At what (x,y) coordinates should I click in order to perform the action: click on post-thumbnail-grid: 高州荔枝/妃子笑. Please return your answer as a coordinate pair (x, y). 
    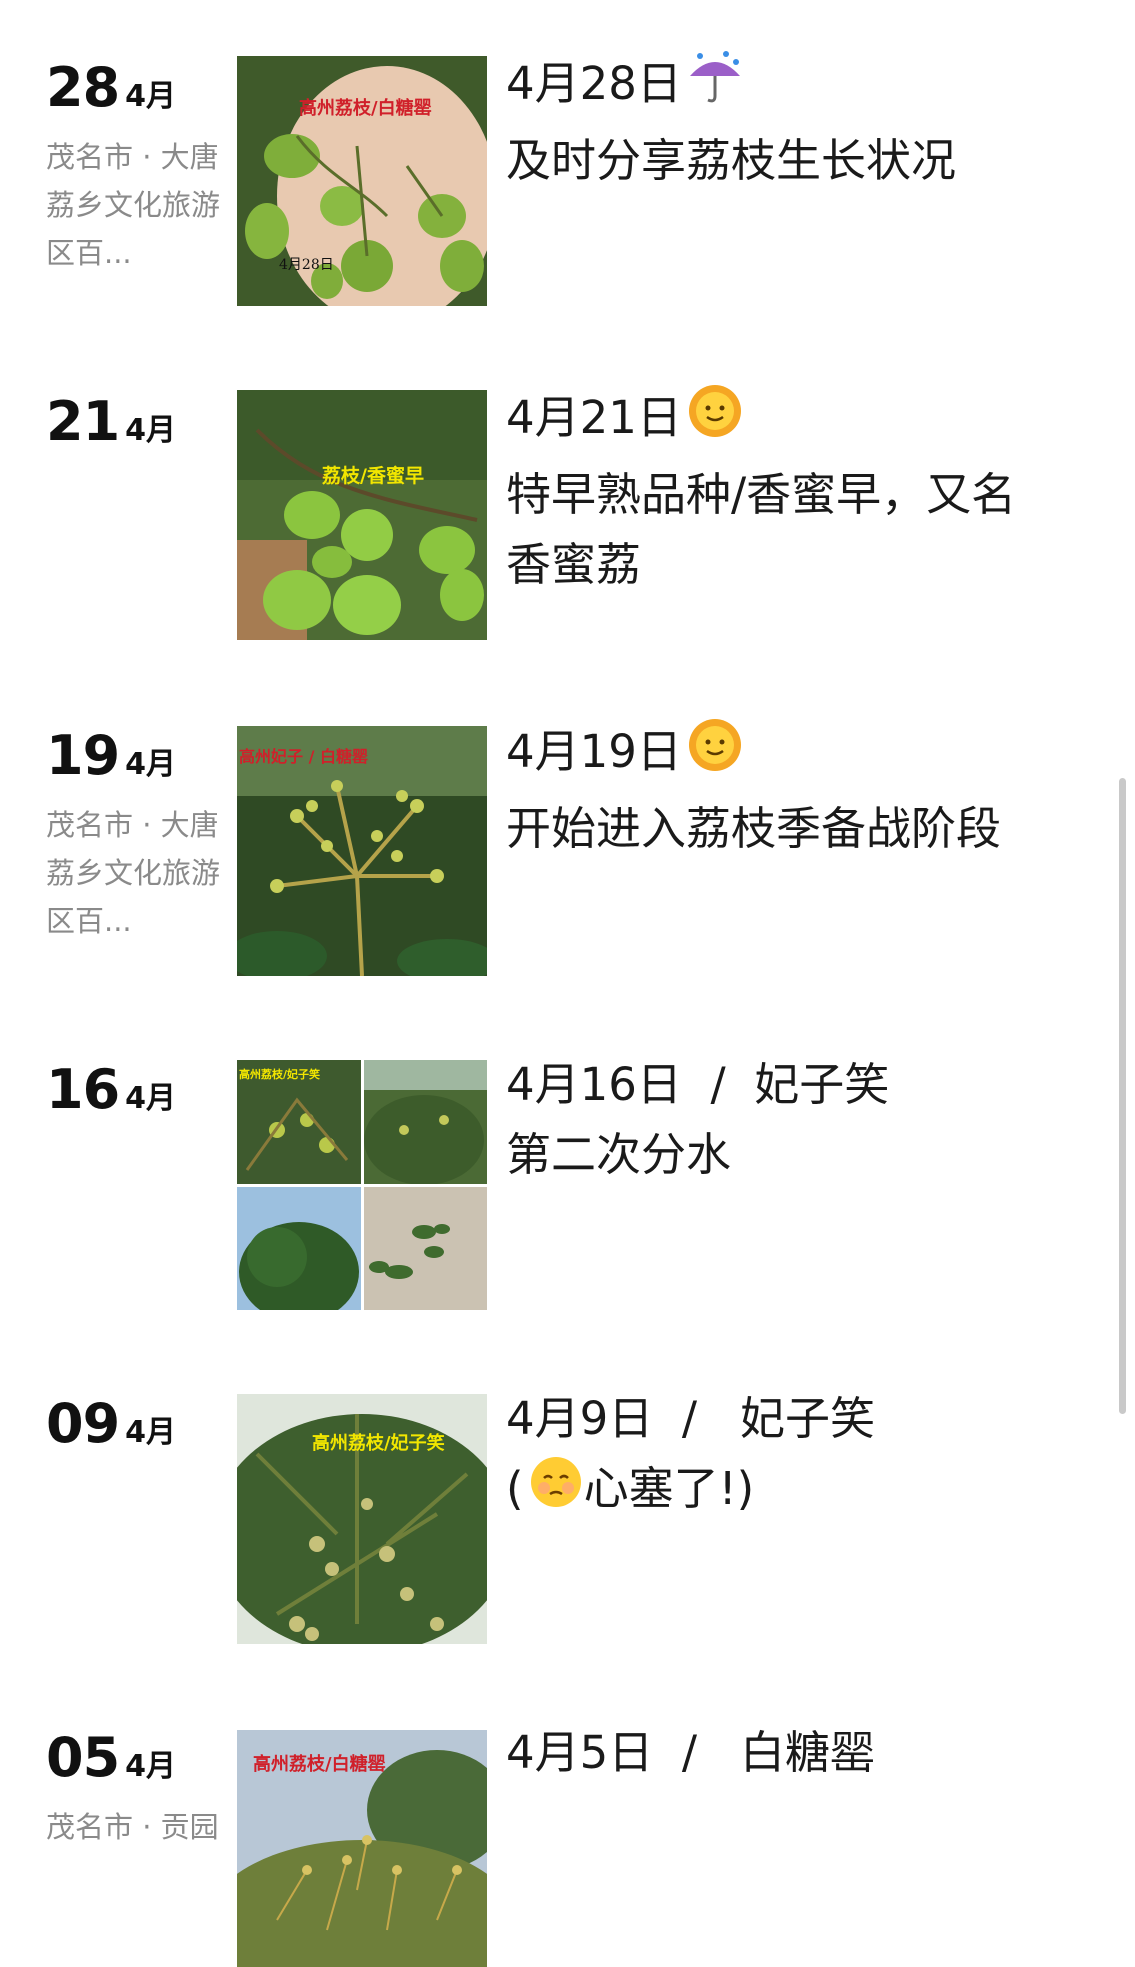
    Looking at the image, I should click on (362, 1185).